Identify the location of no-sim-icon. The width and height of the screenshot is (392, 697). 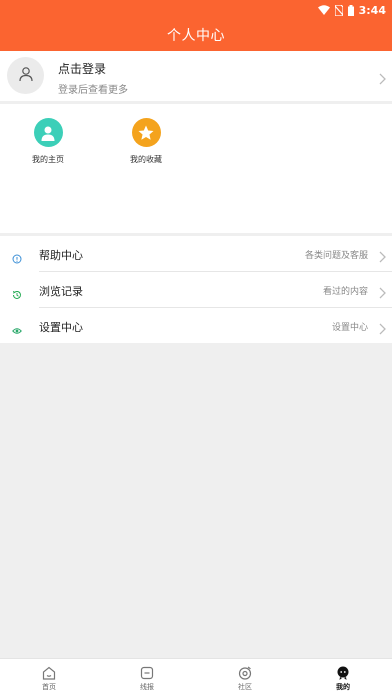
(338, 10).